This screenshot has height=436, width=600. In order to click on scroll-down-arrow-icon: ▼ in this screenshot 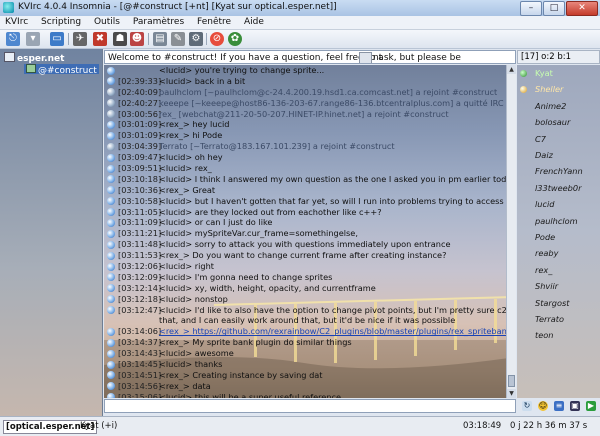, I will do `click(511, 393)`.